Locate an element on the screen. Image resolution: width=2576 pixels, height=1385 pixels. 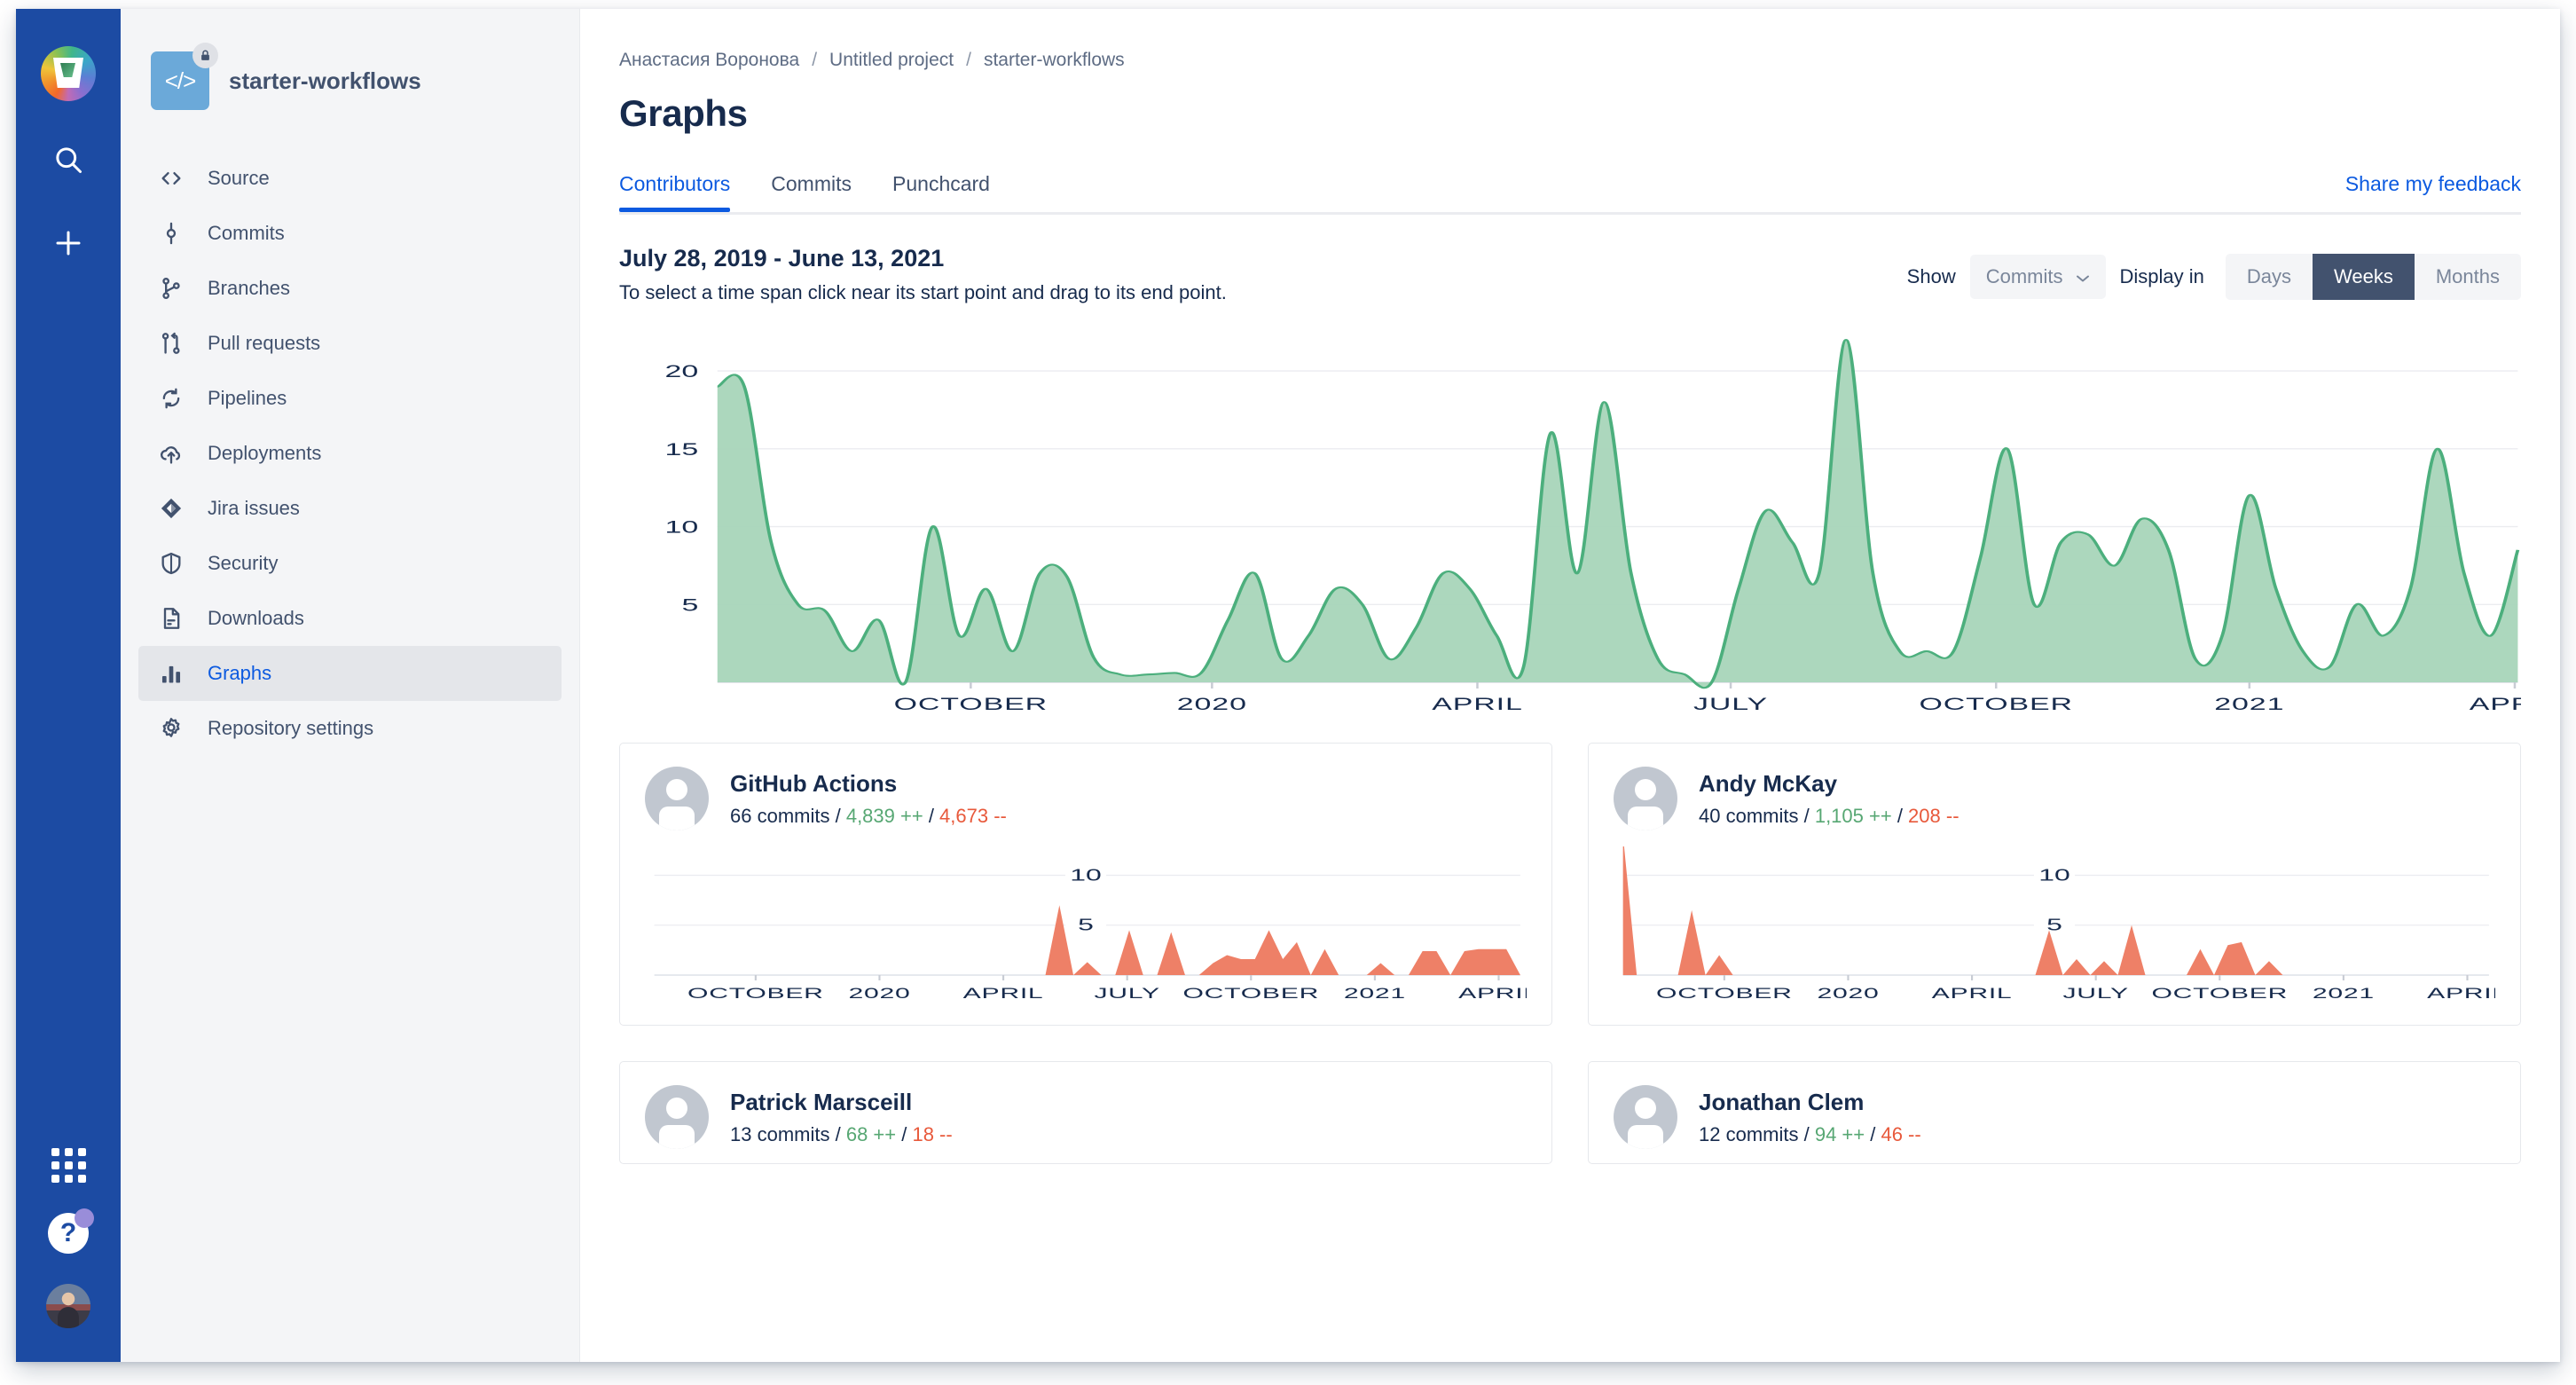
breadcrumb-project: Untitled project is located at coordinates (891, 60).